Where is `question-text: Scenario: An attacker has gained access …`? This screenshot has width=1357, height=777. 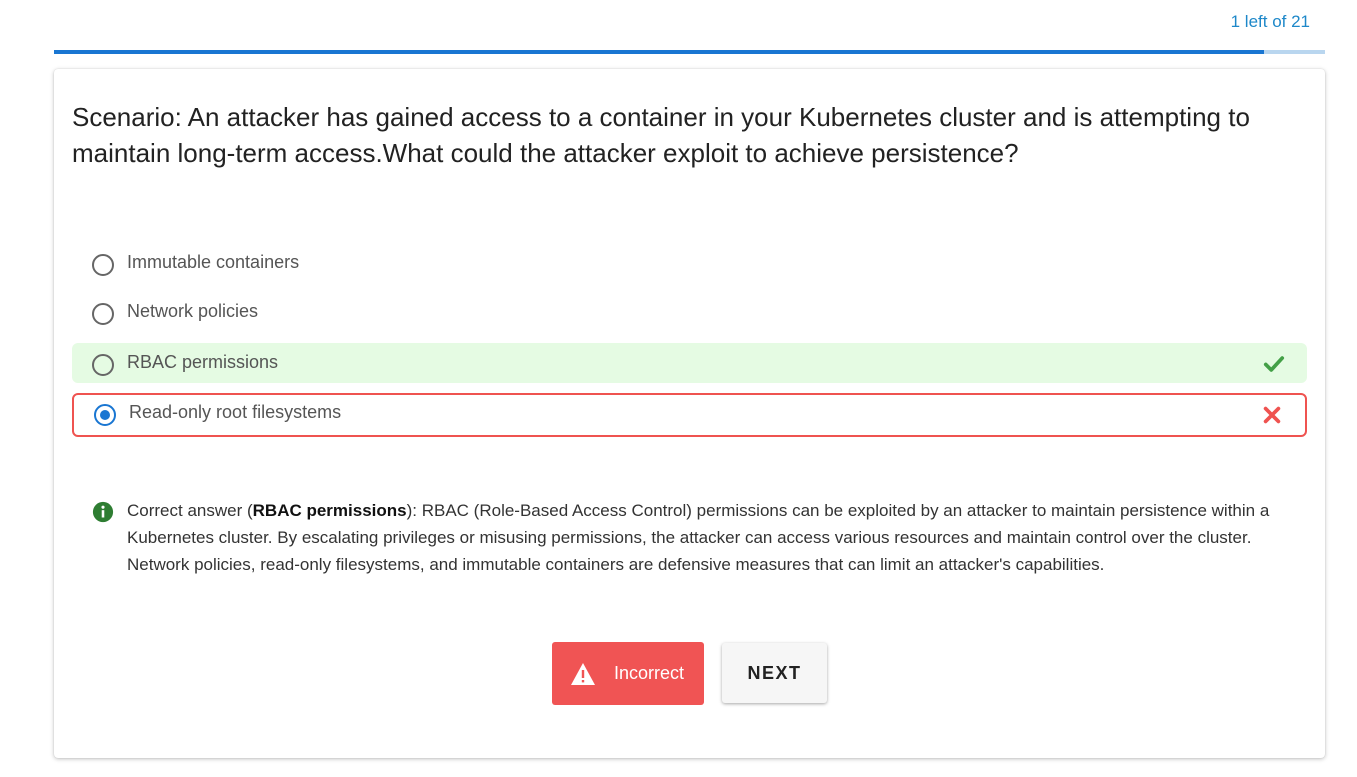
question-text: Scenario: An attacker has gained access … is located at coordinates (661, 135).